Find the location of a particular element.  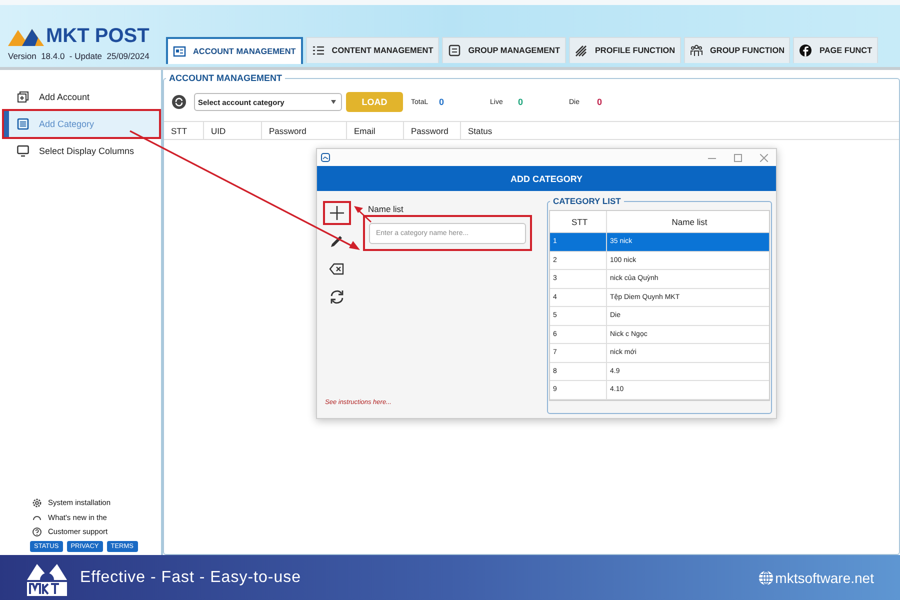

tab: GROUP FUNCTION is located at coordinates (737, 50).